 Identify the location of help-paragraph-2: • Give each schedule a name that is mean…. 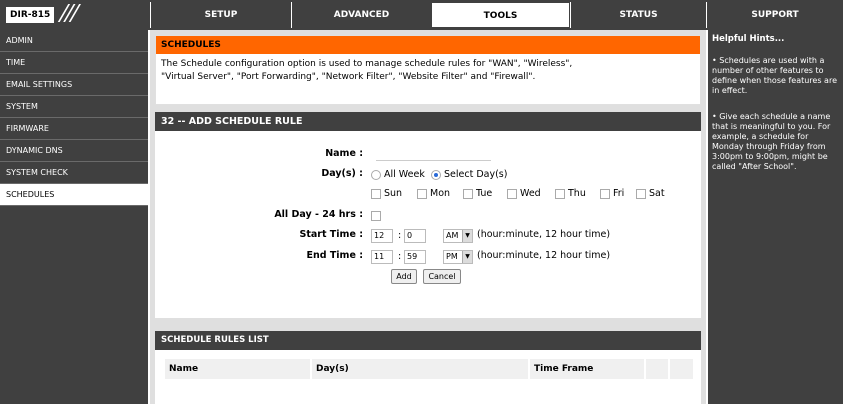
(771, 141).